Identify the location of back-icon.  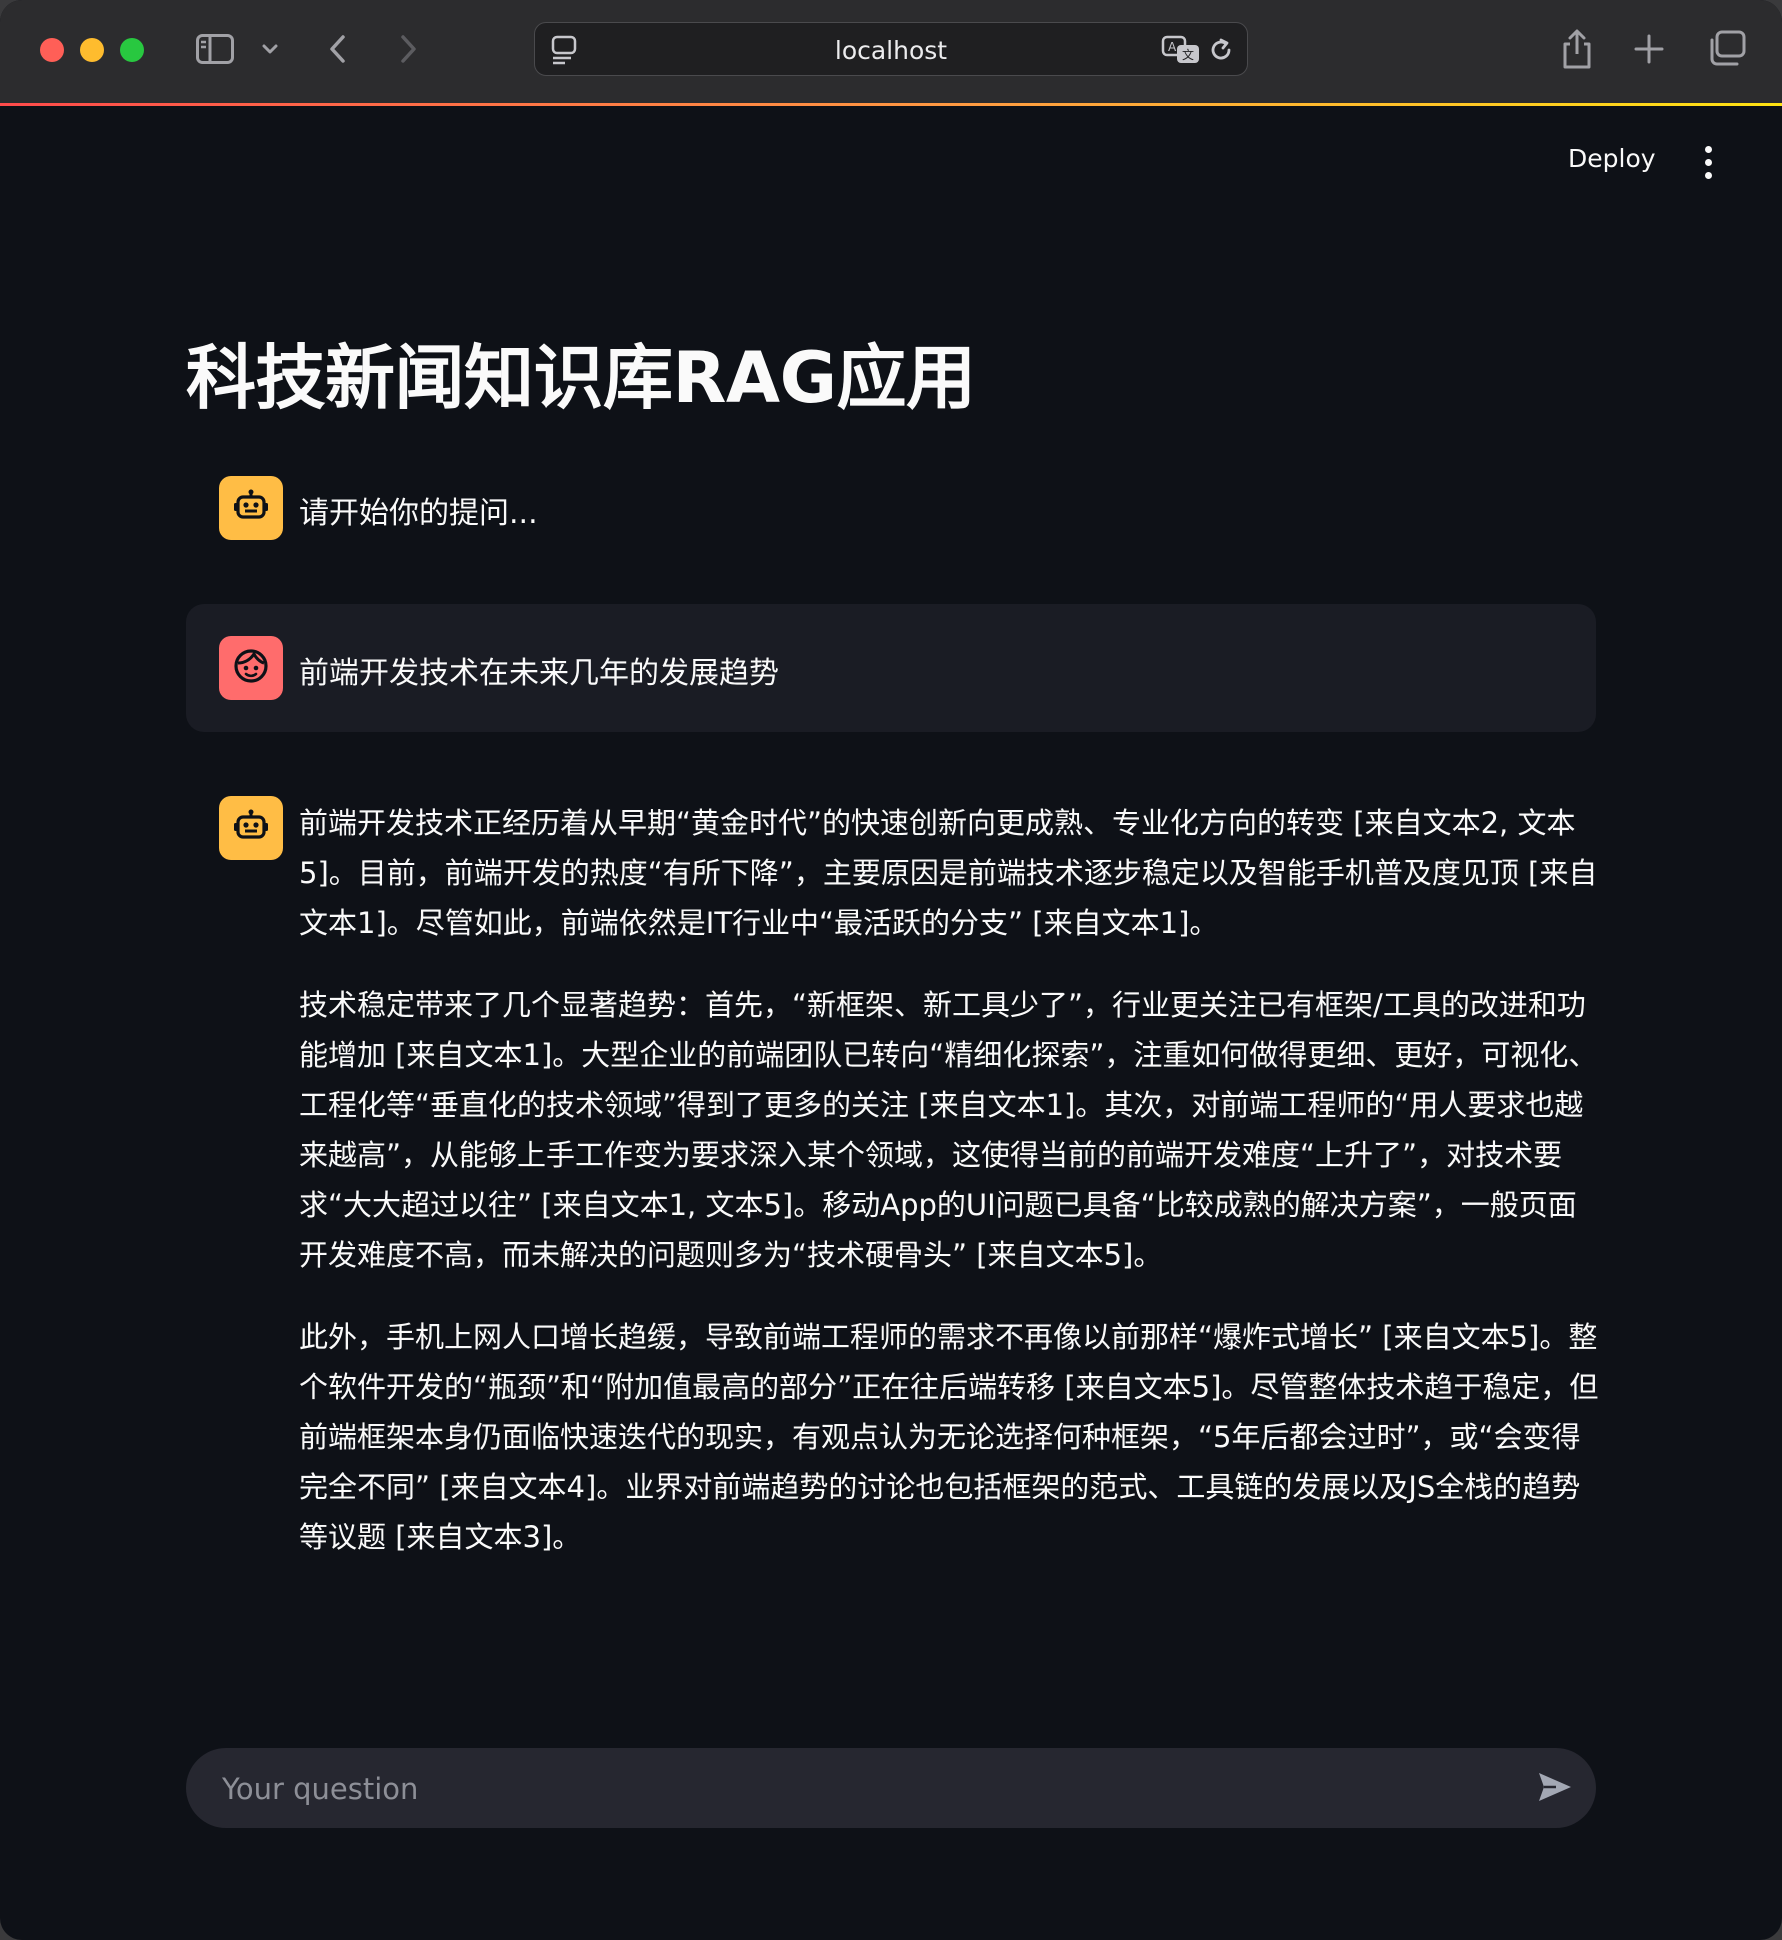
(337, 49).